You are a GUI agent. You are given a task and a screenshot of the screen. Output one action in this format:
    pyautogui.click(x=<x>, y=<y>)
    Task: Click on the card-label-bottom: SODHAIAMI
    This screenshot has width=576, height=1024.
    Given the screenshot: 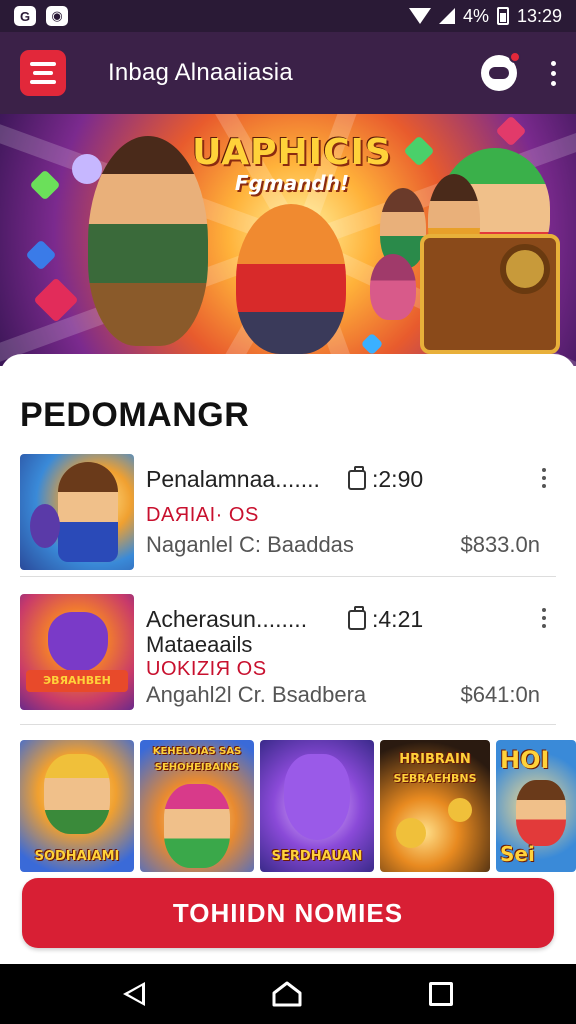 What is the action you would take?
    pyautogui.click(x=77, y=856)
    